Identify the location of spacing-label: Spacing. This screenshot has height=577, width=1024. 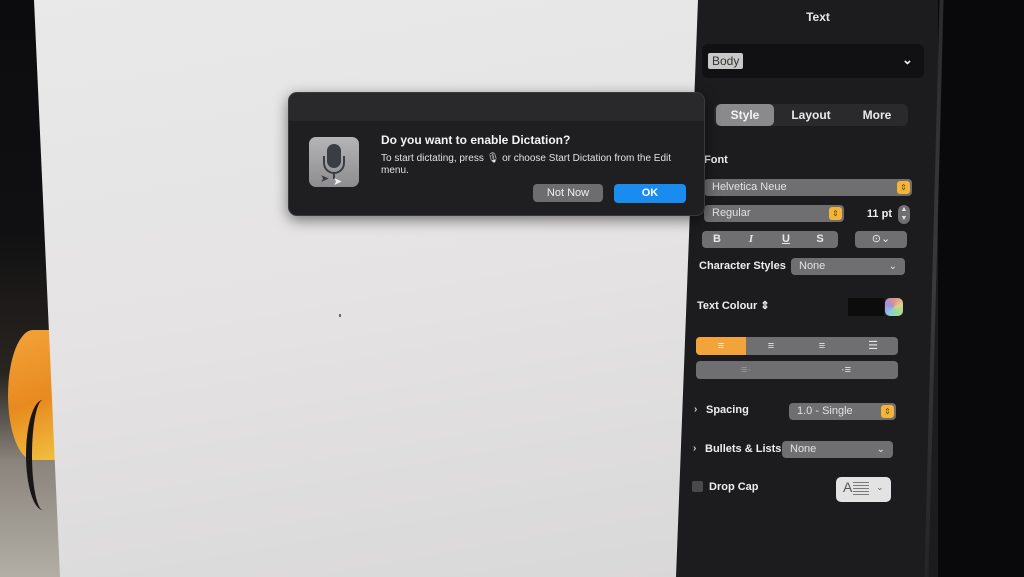
(727, 410).